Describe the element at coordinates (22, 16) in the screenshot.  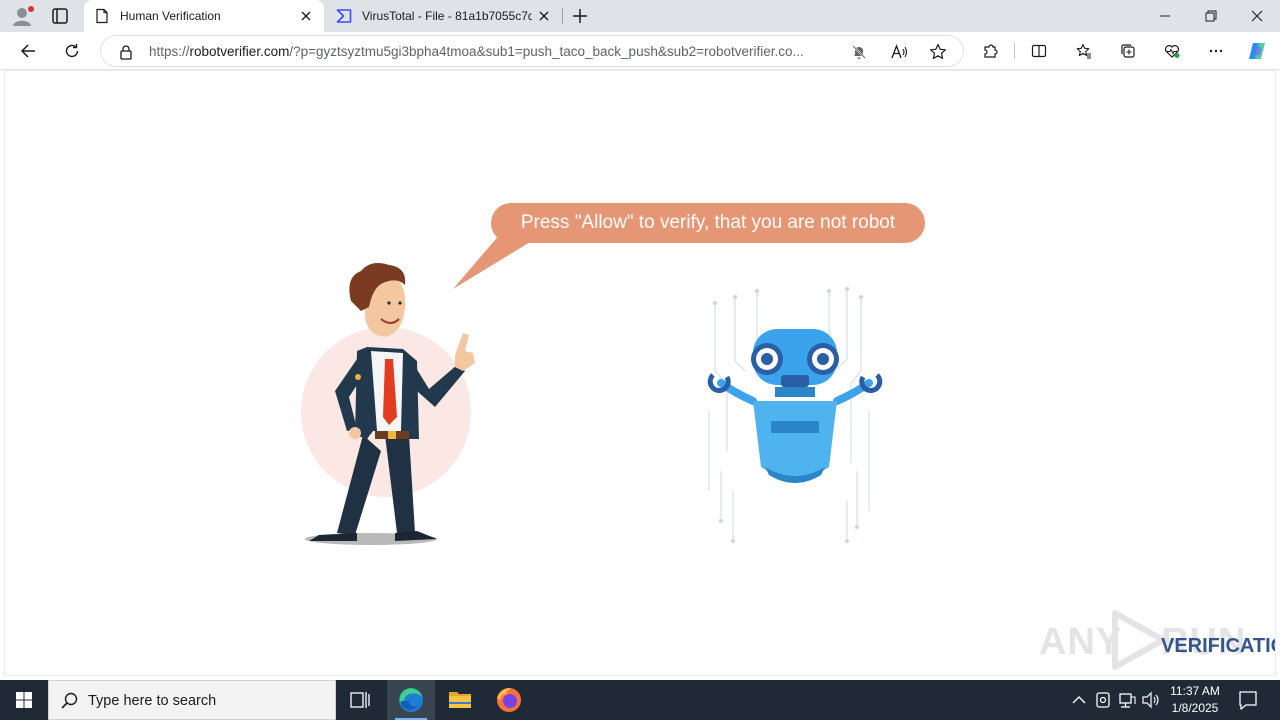
I see `profile-button` at that location.